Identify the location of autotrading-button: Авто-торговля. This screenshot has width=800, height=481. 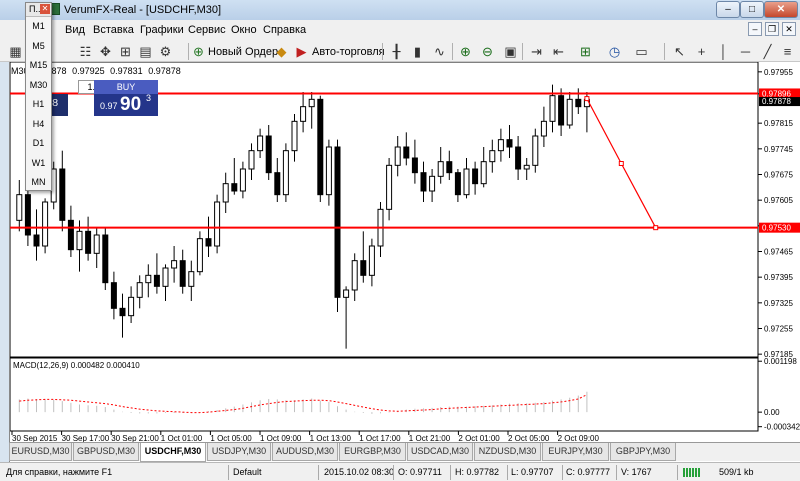
(348, 52).